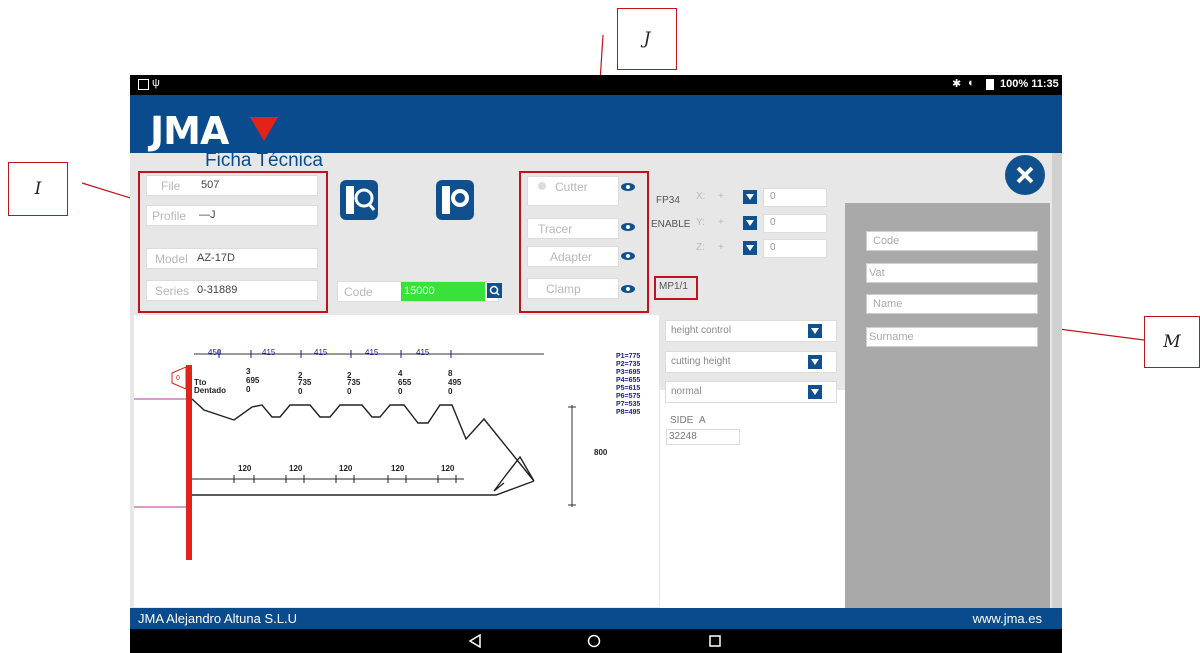 Image resolution: width=1200 pixels, height=653 pixels. I want to click on side-number-field-front: 32248, so click(703, 437).